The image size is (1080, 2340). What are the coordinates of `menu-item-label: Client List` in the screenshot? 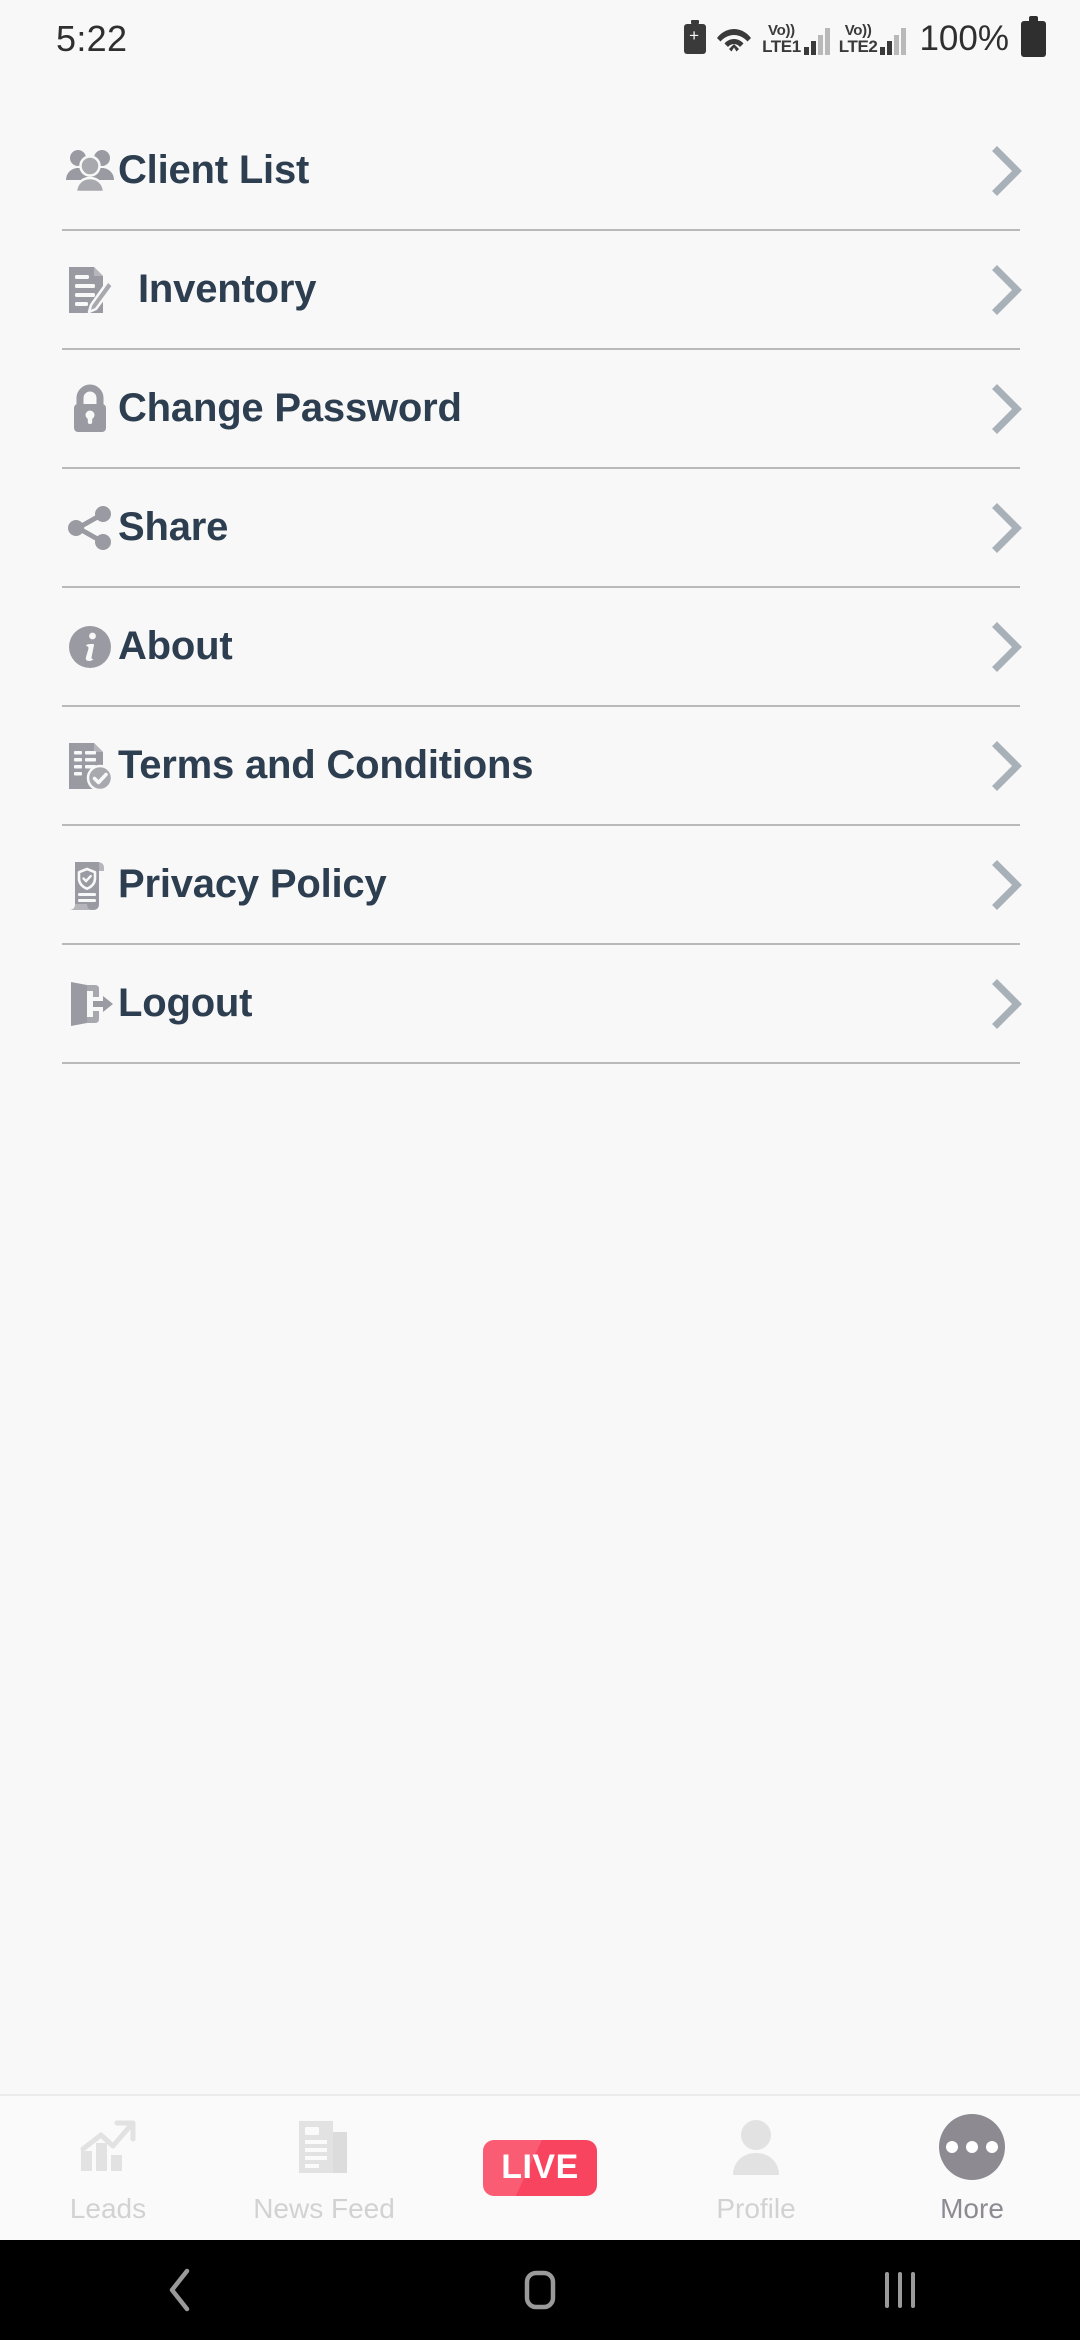 It's located at (214, 170).